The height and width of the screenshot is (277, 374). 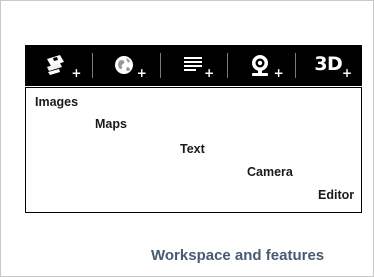 I want to click on add-text-button: +, so click(x=193, y=65).